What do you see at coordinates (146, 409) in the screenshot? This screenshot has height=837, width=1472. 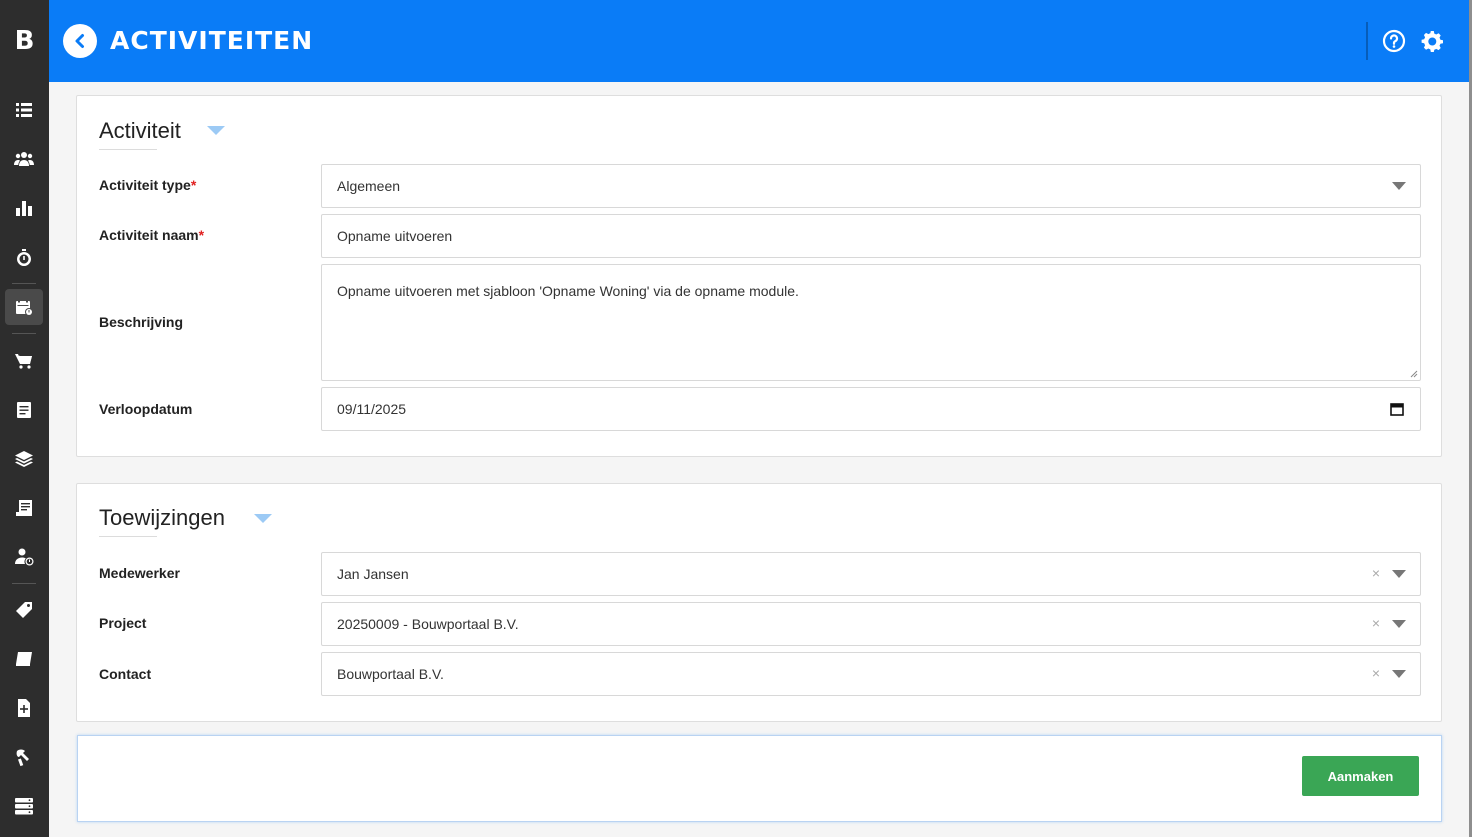 I see `verloopdatum-label: Verloopdatum` at bounding box center [146, 409].